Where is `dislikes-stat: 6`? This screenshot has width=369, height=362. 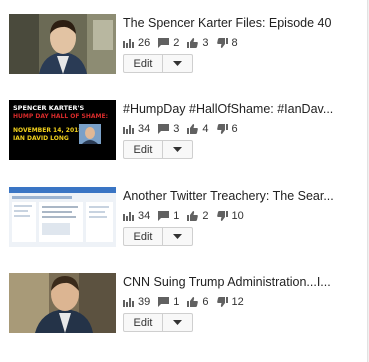 dislikes-stat: 6 is located at coordinates (227, 129).